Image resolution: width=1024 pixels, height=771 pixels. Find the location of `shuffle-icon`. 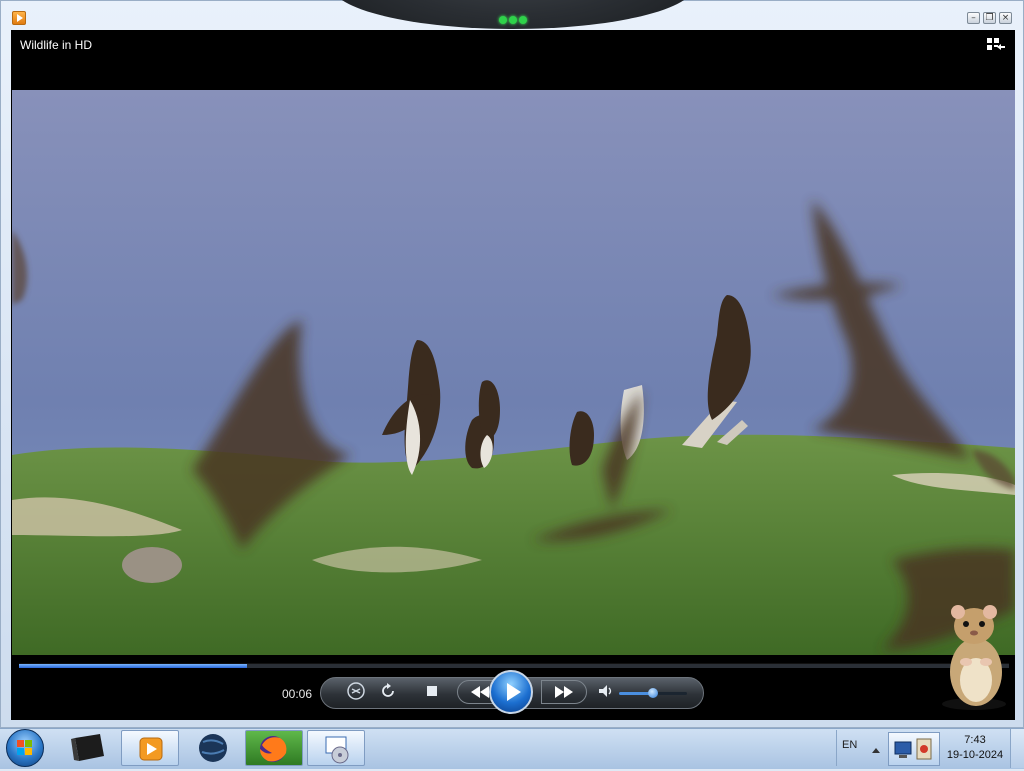

shuffle-icon is located at coordinates (356, 691).